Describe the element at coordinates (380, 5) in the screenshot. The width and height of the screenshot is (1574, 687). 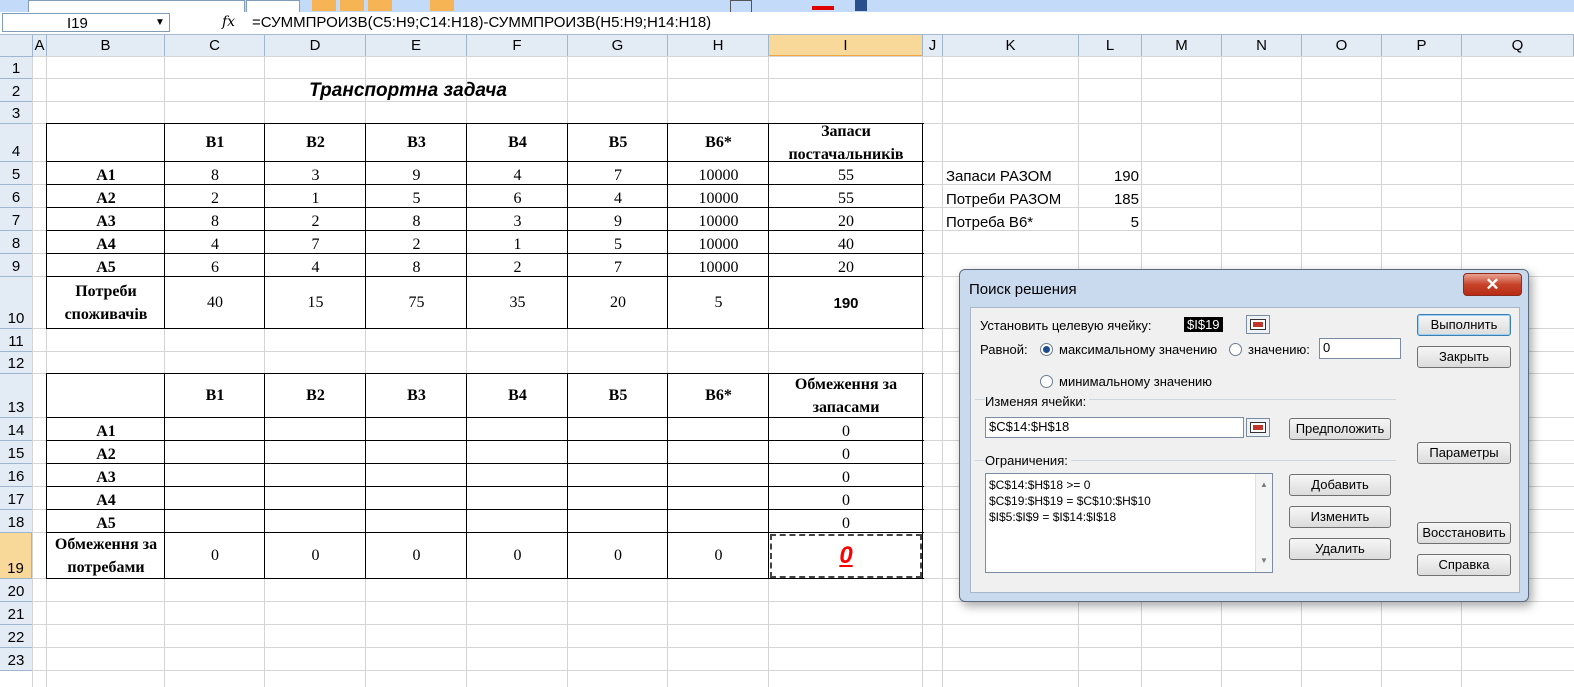
I see `underline-icon` at that location.